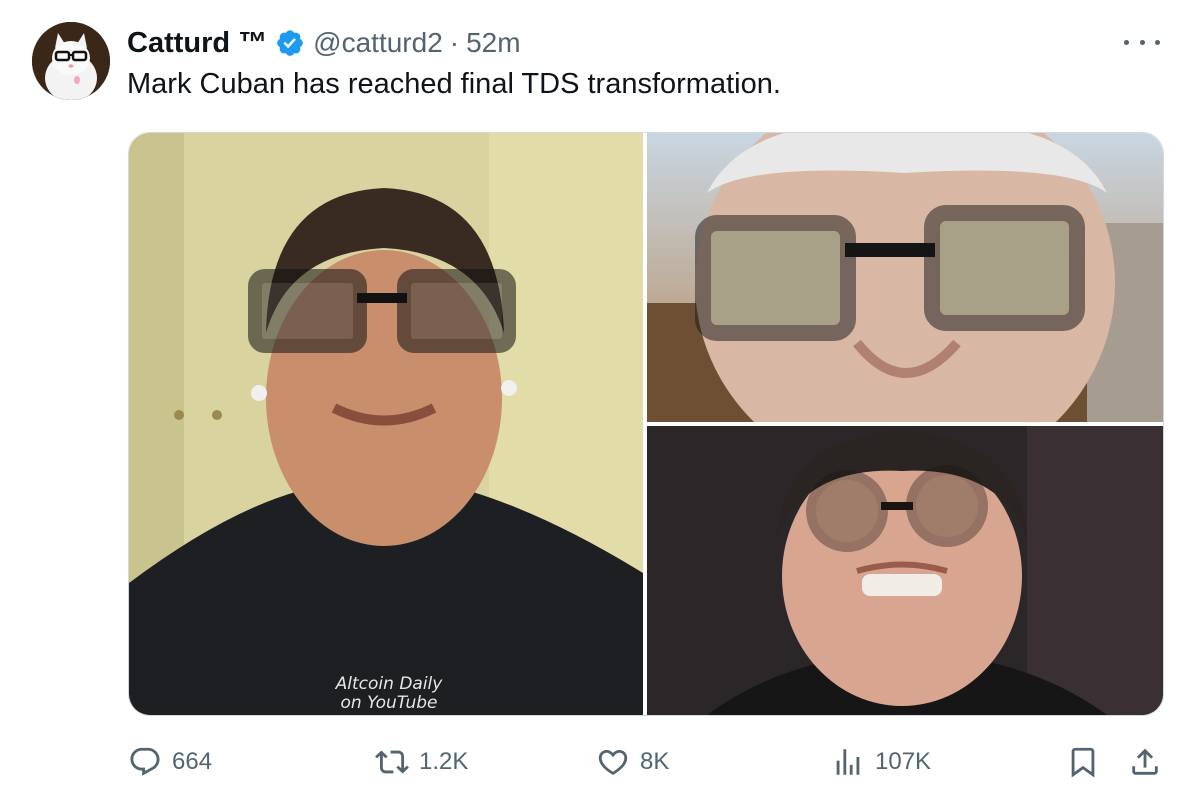  Describe the element at coordinates (655, 761) in the screenshot. I see `like-count: 8K` at that location.